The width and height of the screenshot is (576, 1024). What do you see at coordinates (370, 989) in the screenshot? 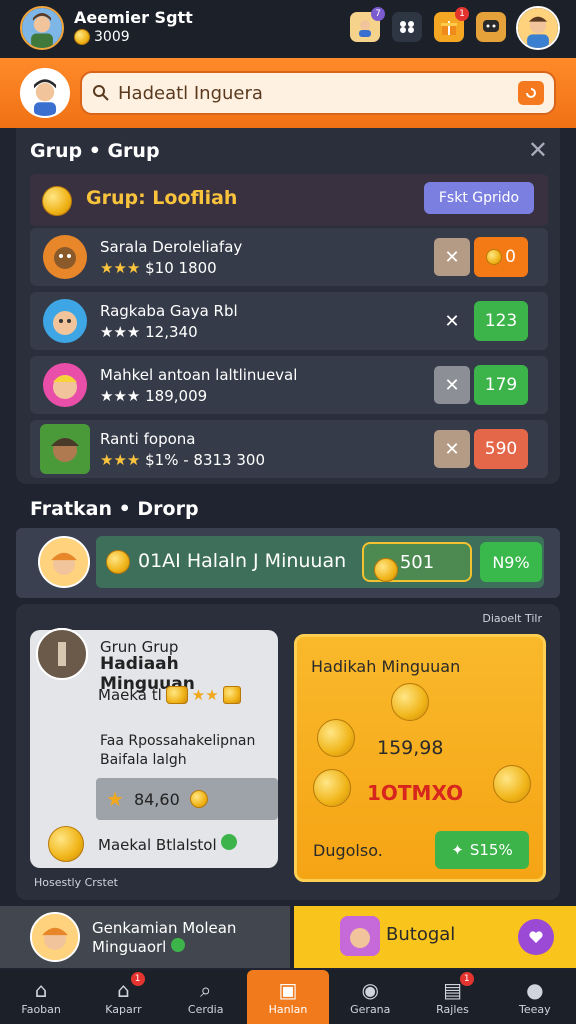
I see `chat-icon: ◉` at bounding box center [370, 989].